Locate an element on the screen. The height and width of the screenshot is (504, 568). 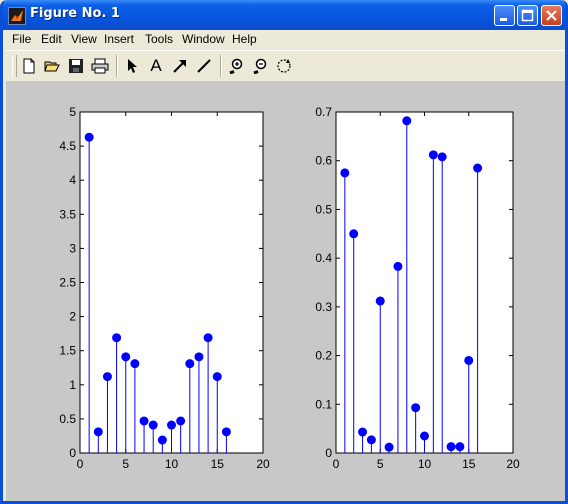
rotate-icon is located at coordinates (284, 66).